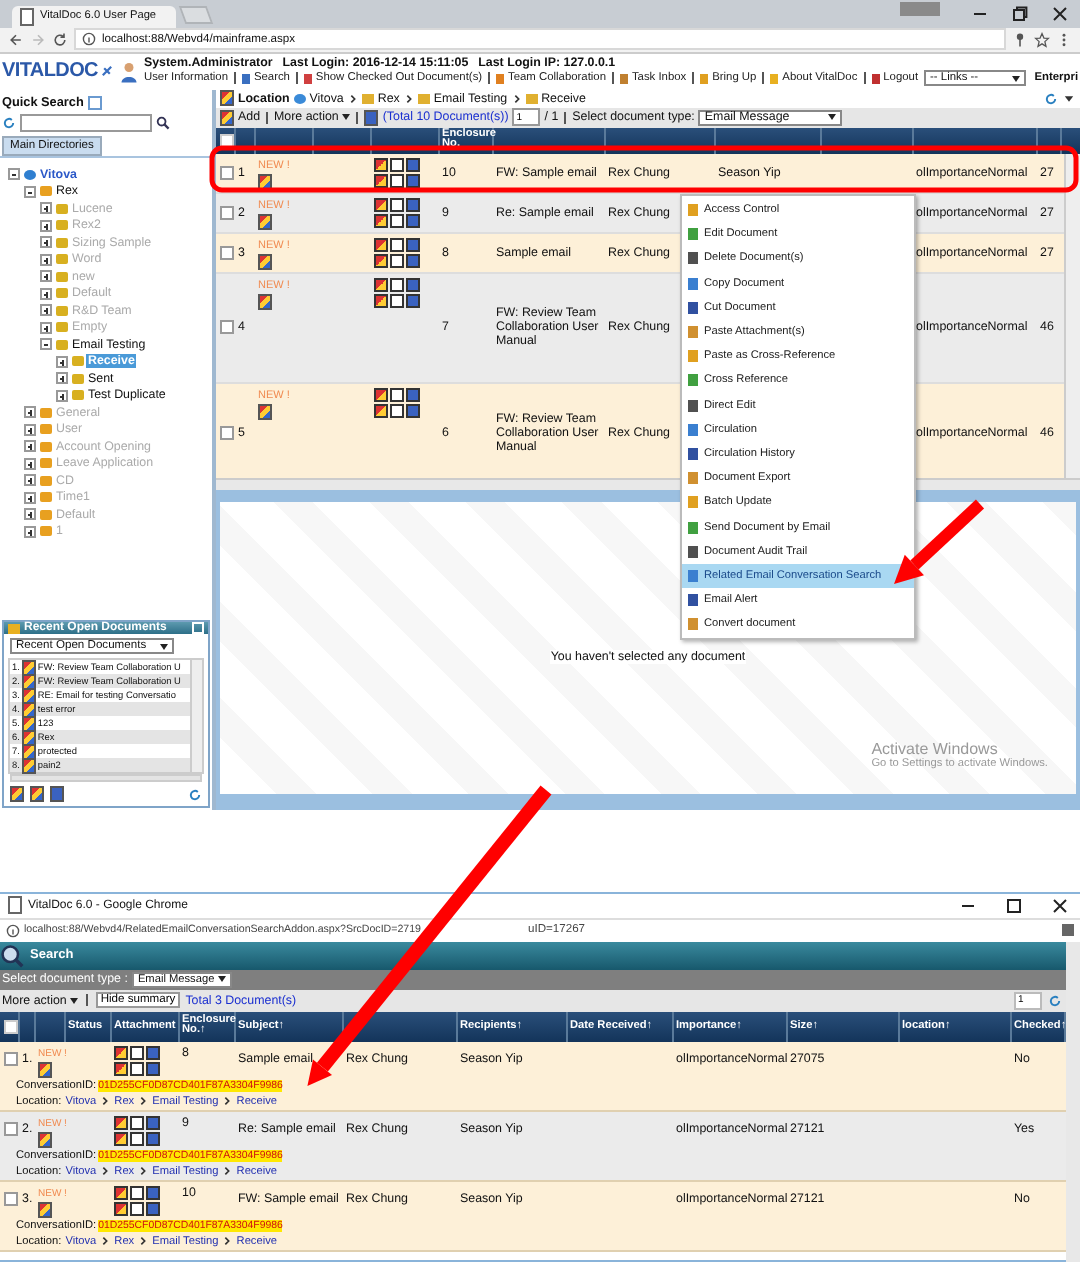 Image resolution: width=1080 pixels, height=1262 pixels. What do you see at coordinates (27, 16) in the screenshot?
I see `page-icon` at bounding box center [27, 16].